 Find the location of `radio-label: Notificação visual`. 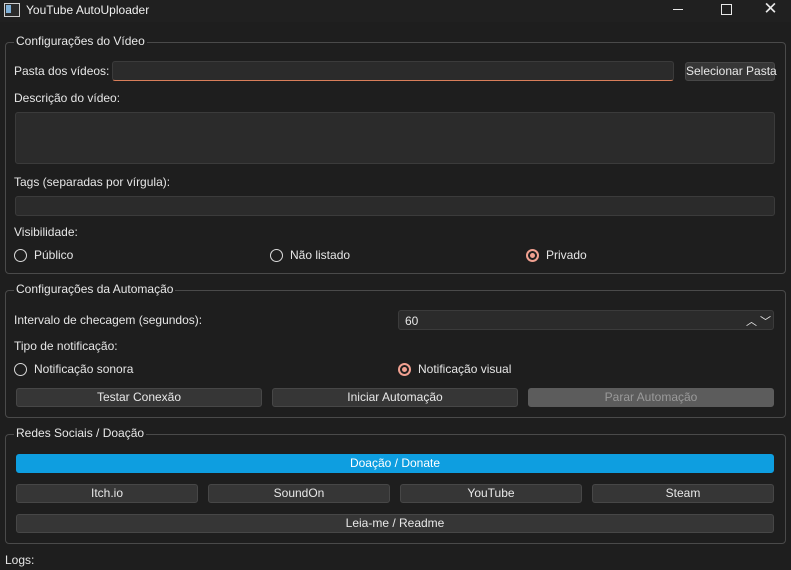

radio-label: Notificação visual is located at coordinates (465, 369).